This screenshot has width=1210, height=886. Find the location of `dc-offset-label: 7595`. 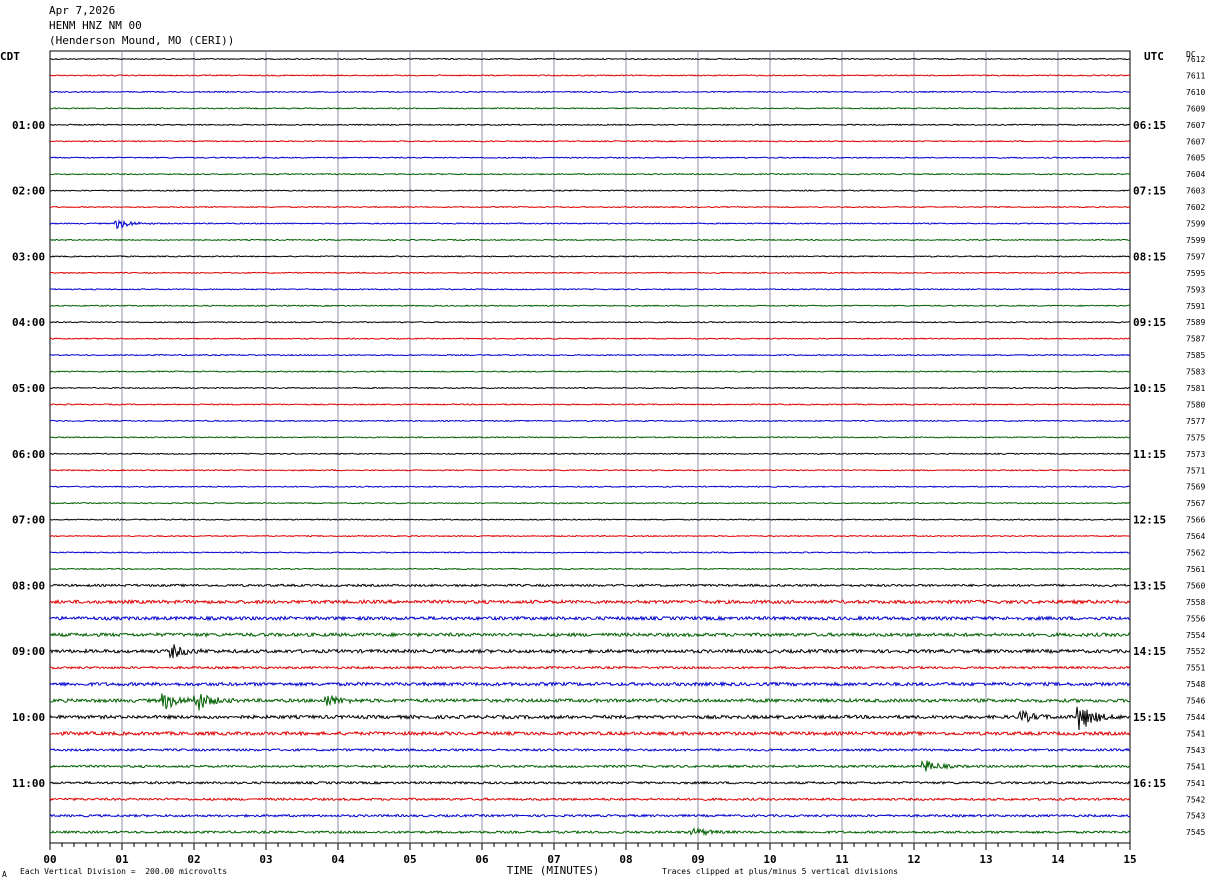

dc-offset-label: 7595 is located at coordinates (1195, 273).